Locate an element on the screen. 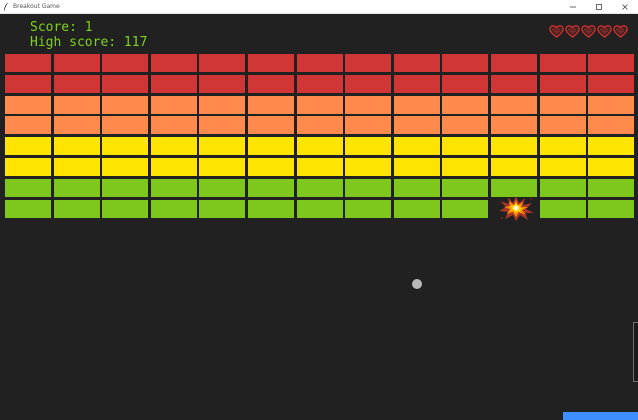 The width and height of the screenshot is (638, 420). close-button is located at coordinates (625, 6).